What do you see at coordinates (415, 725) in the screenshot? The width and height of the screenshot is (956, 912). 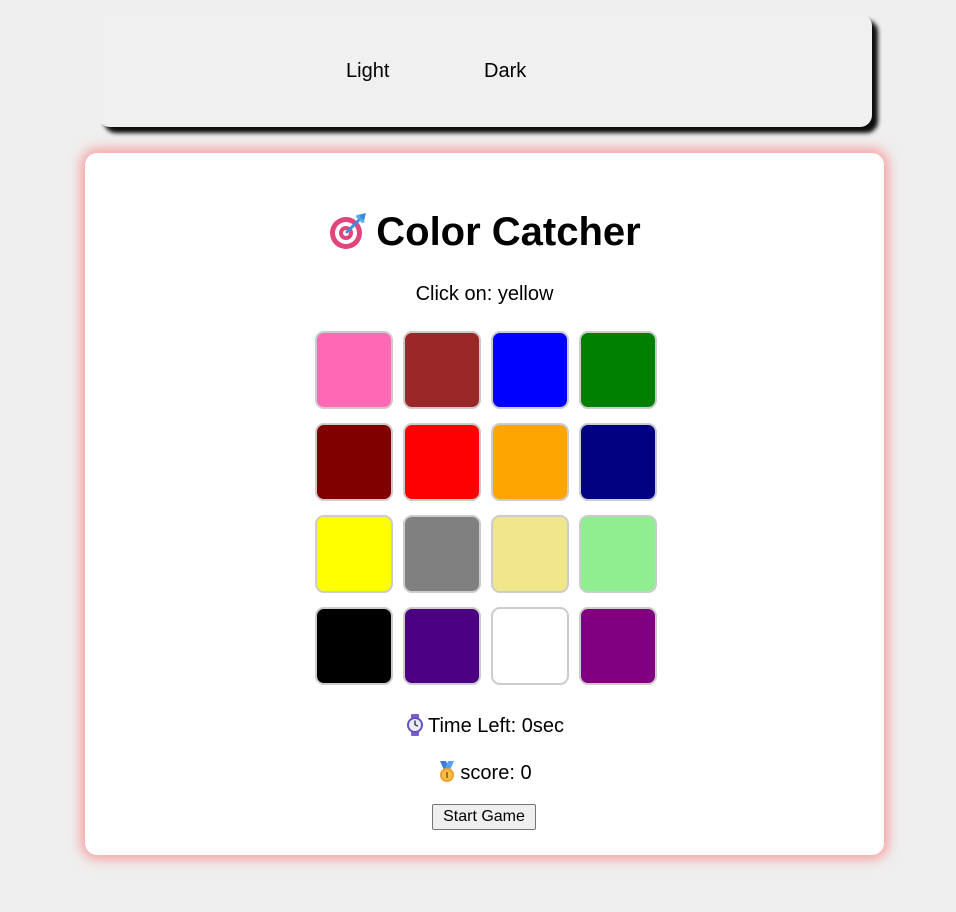 I see `stopwatch-icon` at bounding box center [415, 725].